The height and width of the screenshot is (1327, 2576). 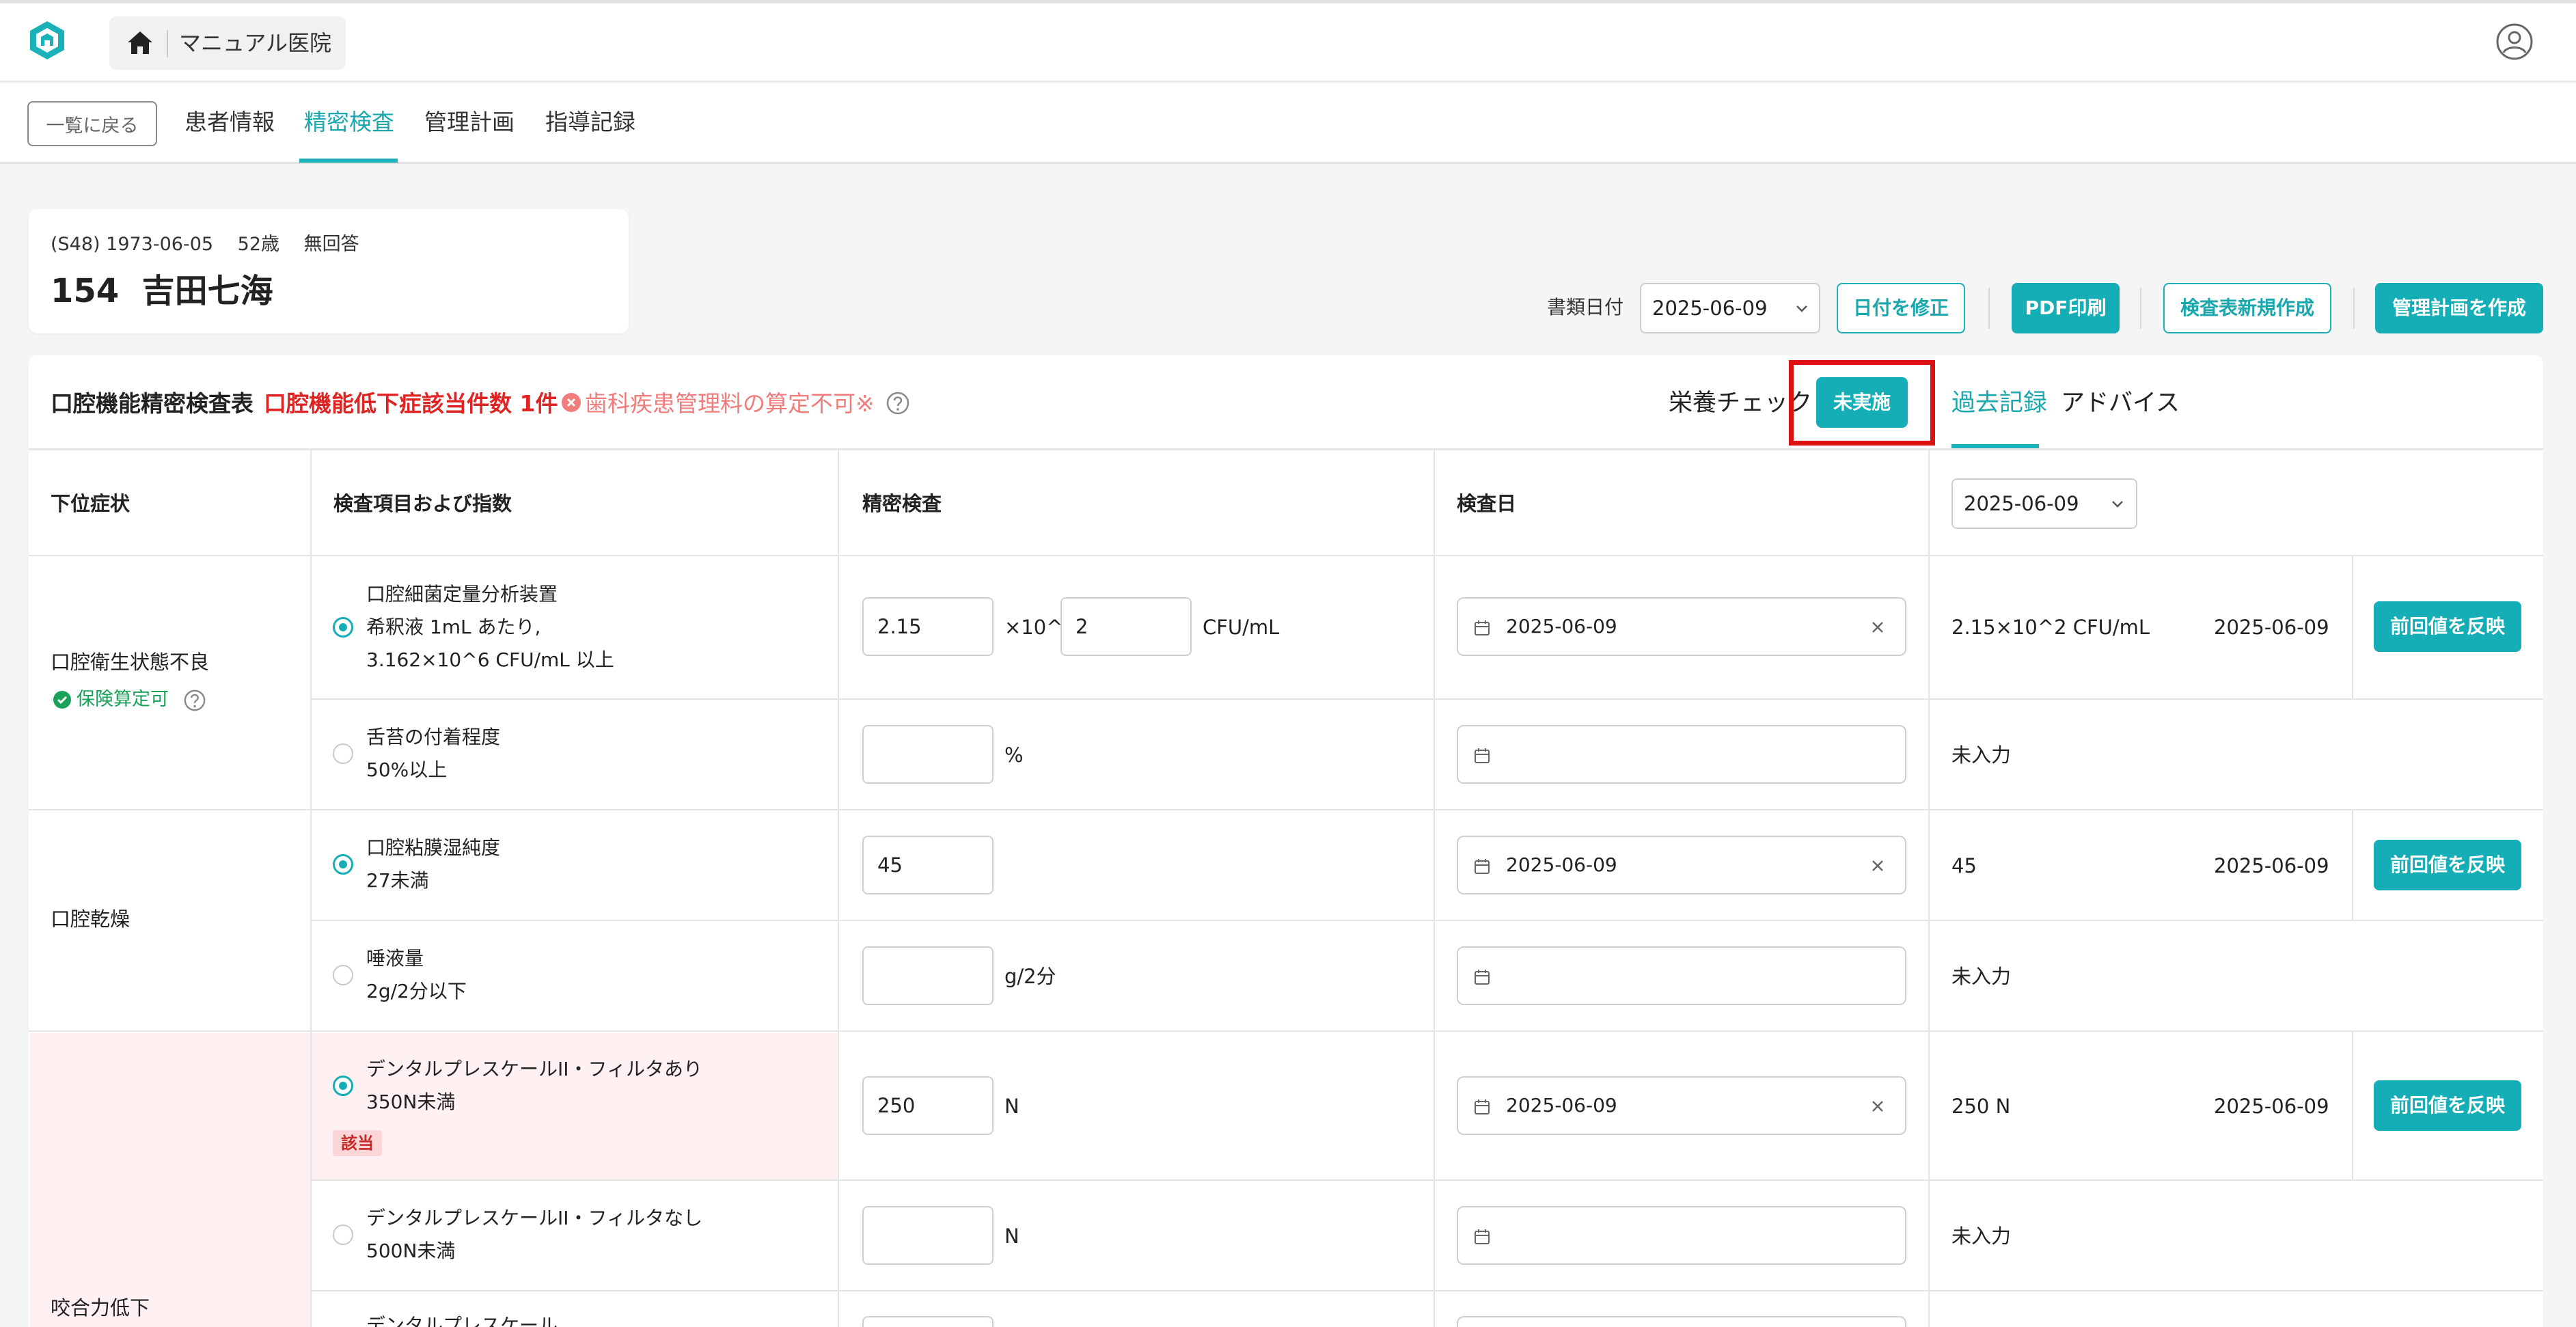 I want to click on doc-date-label: 書類日付, so click(x=1586, y=307).